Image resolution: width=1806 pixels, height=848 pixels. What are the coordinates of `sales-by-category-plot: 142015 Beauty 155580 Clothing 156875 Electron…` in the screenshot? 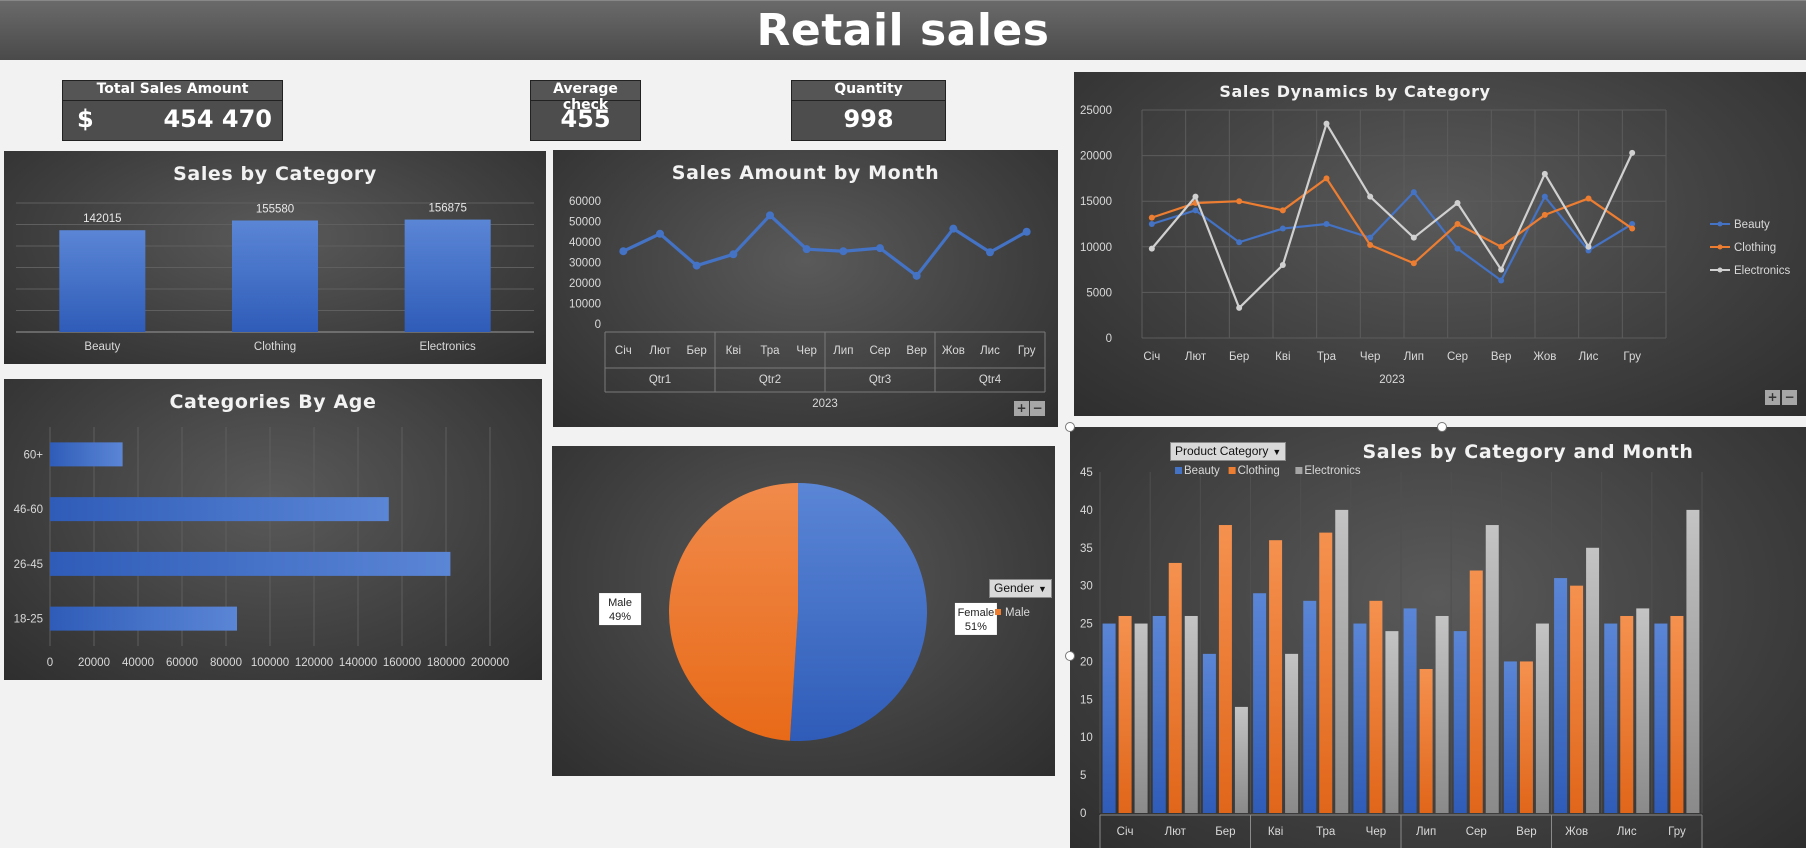 It's located at (275, 277).